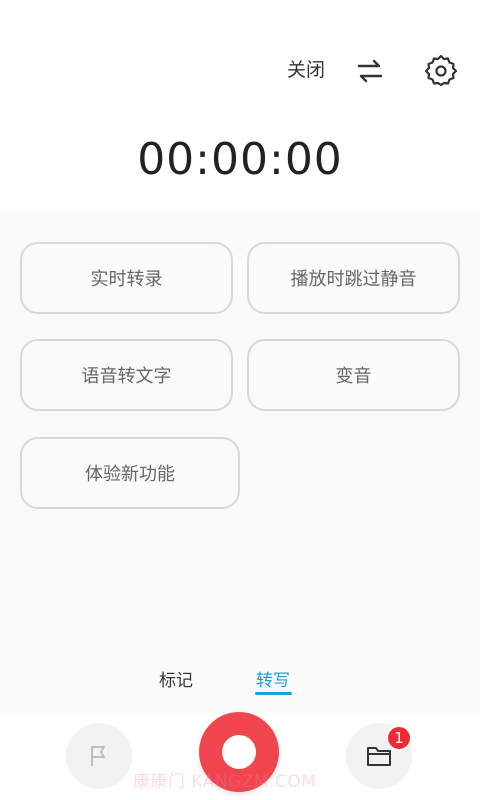 This screenshot has height=800, width=480. What do you see at coordinates (225, 782) in the screenshot?
I see `watermark-text: 康康门 KANGZM.COM` at bounding box center [225, 782].